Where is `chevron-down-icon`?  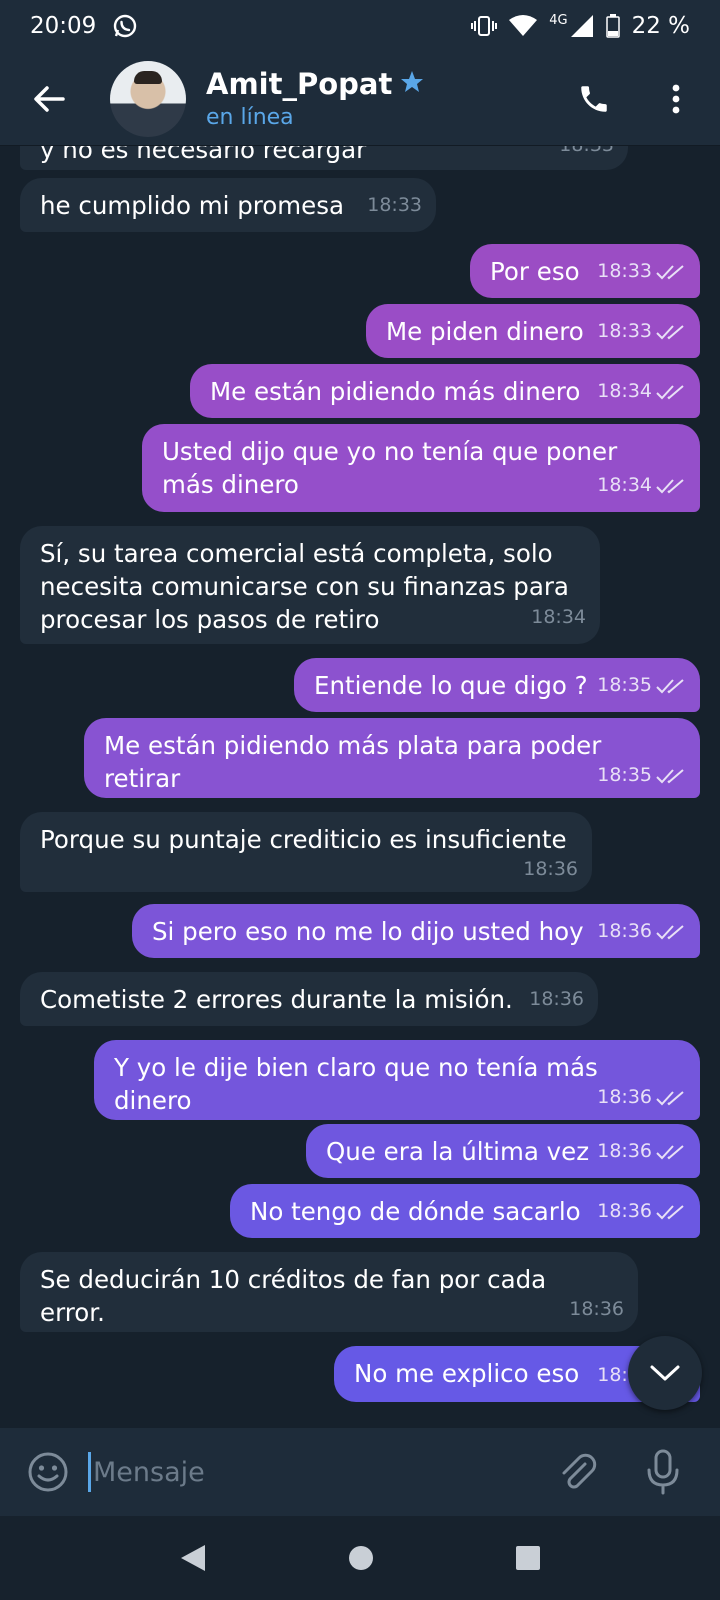
chevron-down-icon is located at coordinates (665, 1373).